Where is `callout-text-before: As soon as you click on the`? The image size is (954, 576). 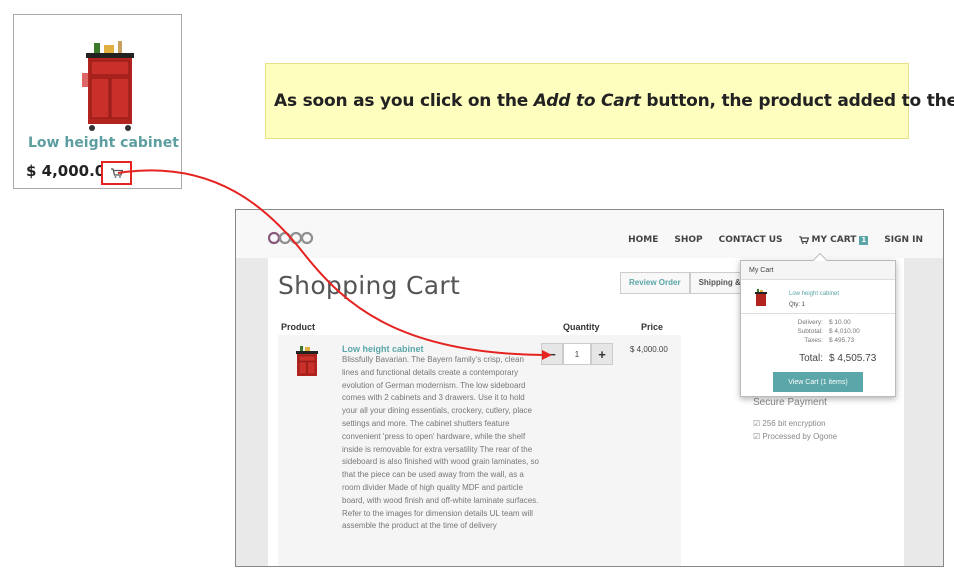
callout-text-before: As soon as you click on the is located at coordinates (404, 101).